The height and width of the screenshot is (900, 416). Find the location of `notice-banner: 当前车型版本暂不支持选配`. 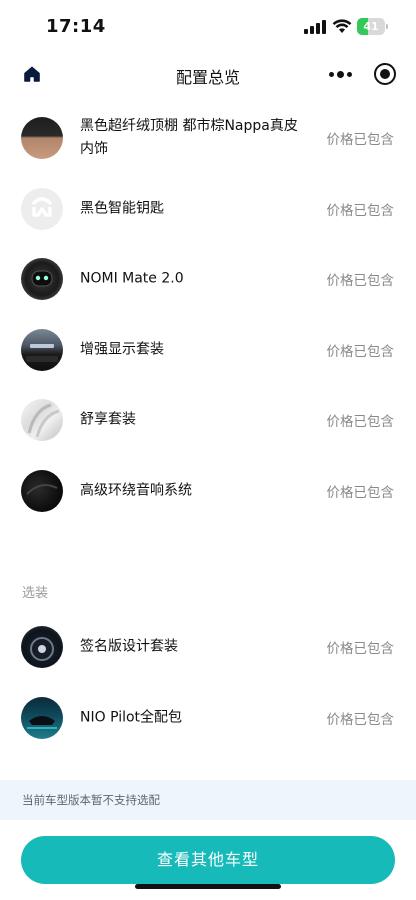

notice-banner: 当前车型版本暂不支持选配 is located at coordinates (208, 800).